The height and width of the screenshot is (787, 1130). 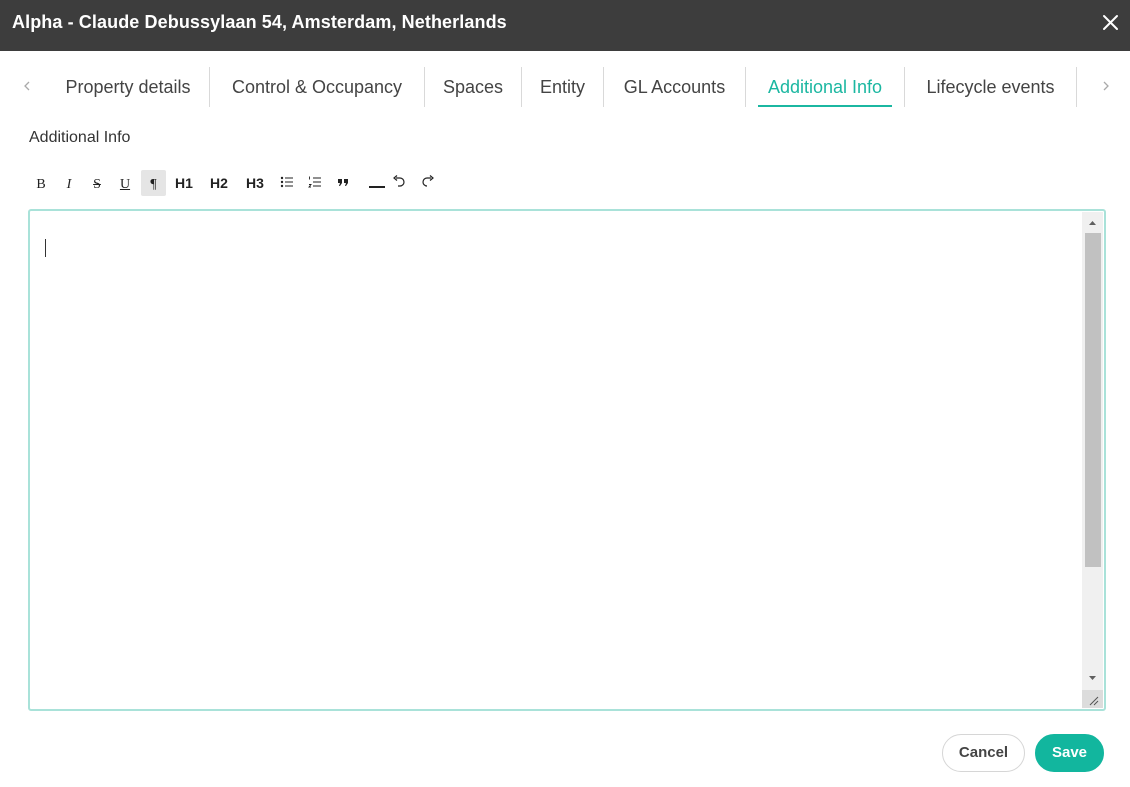 I want to click on underline-icon: U, so click(x=125, y=184).